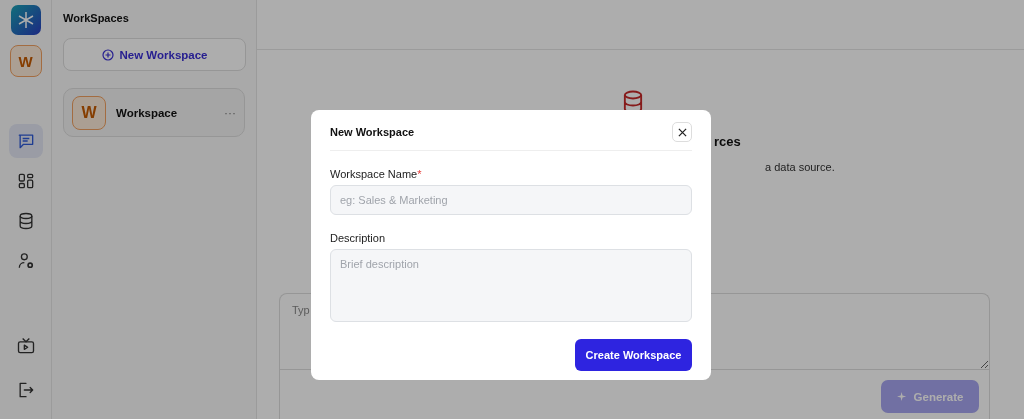 The width and height of the screenshot is (1024, 419). I want to click on close-icon, so click(682, 132).